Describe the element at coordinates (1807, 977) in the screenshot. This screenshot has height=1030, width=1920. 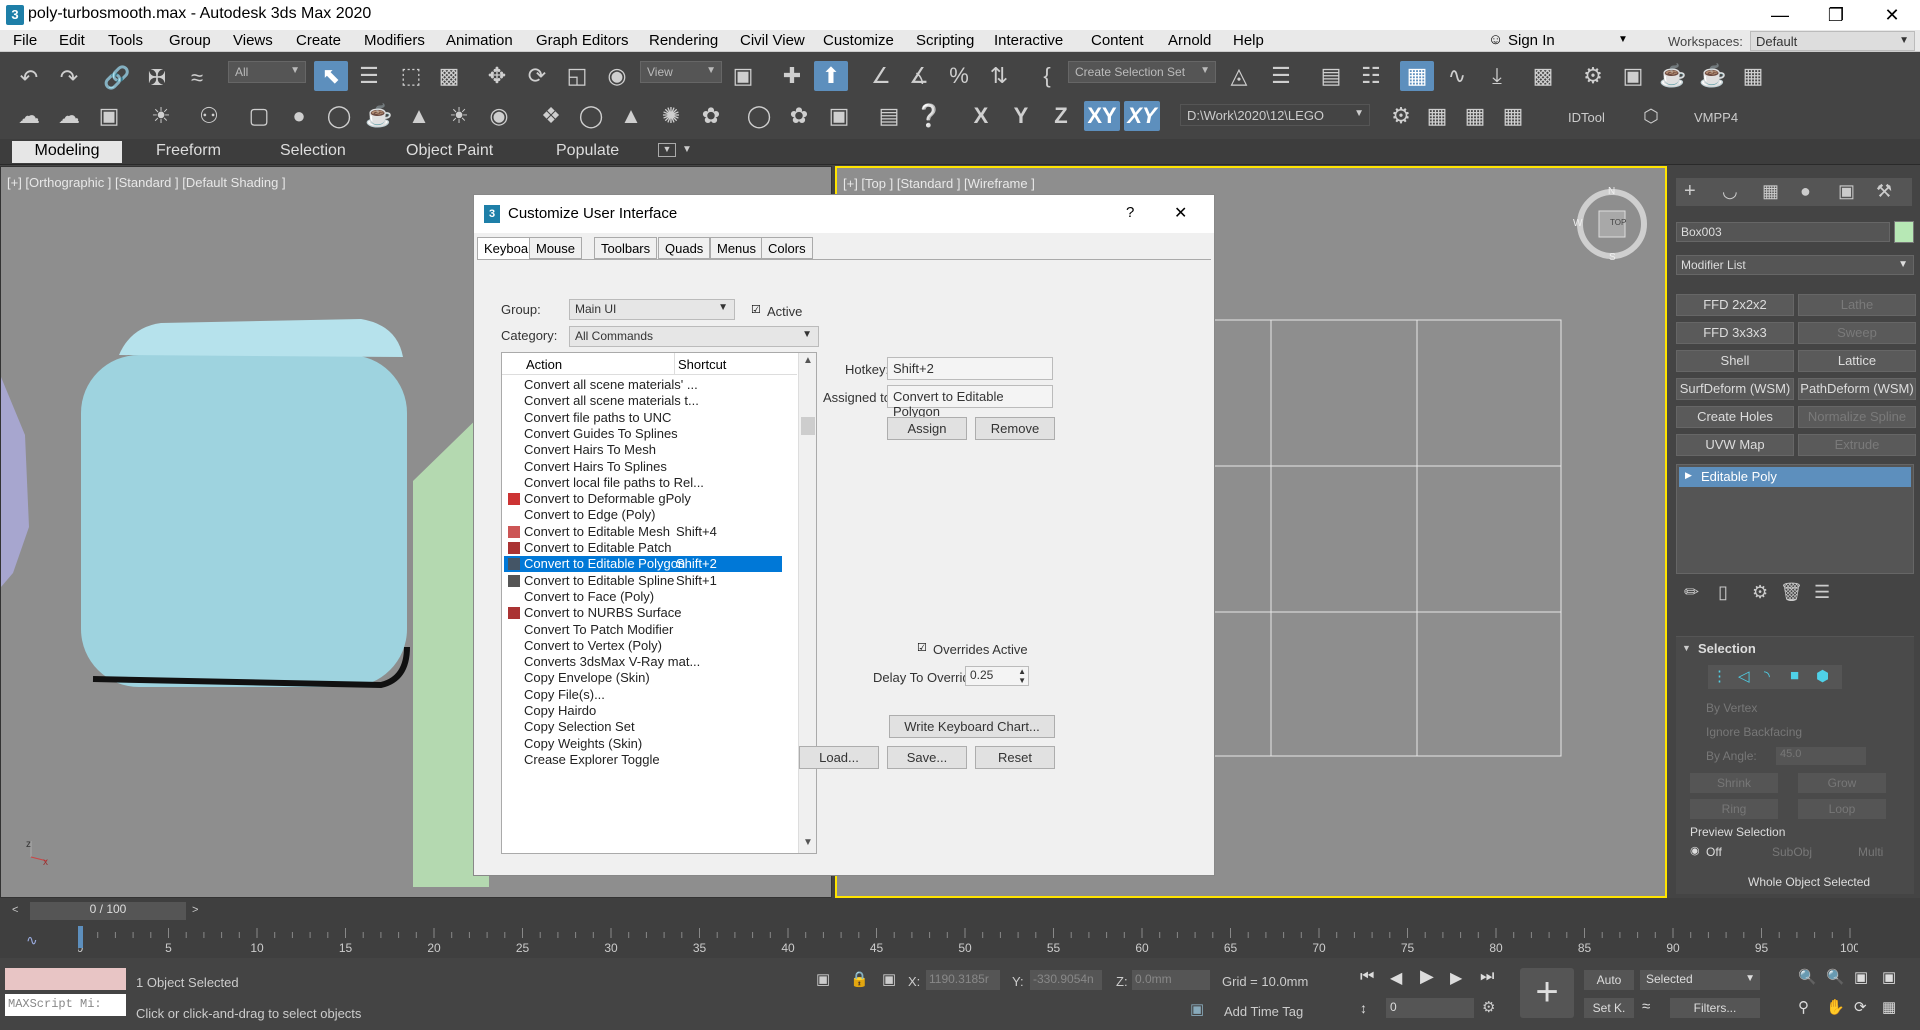
I see `zoom-icon: 🔍` at that location.